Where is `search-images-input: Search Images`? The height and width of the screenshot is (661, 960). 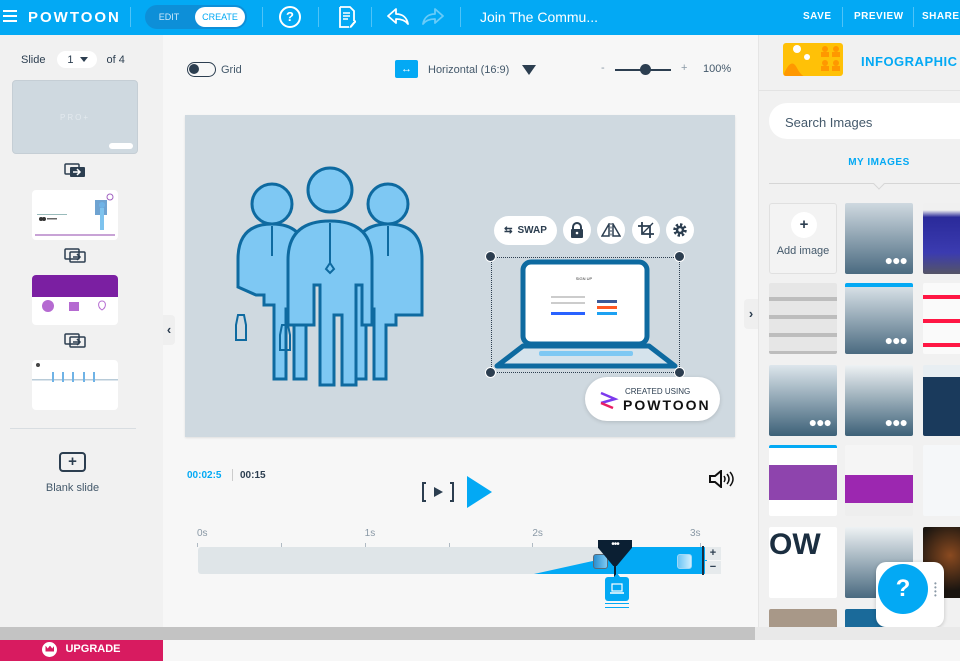 search-images-input: Search Images is located at coordinates (864, 121).